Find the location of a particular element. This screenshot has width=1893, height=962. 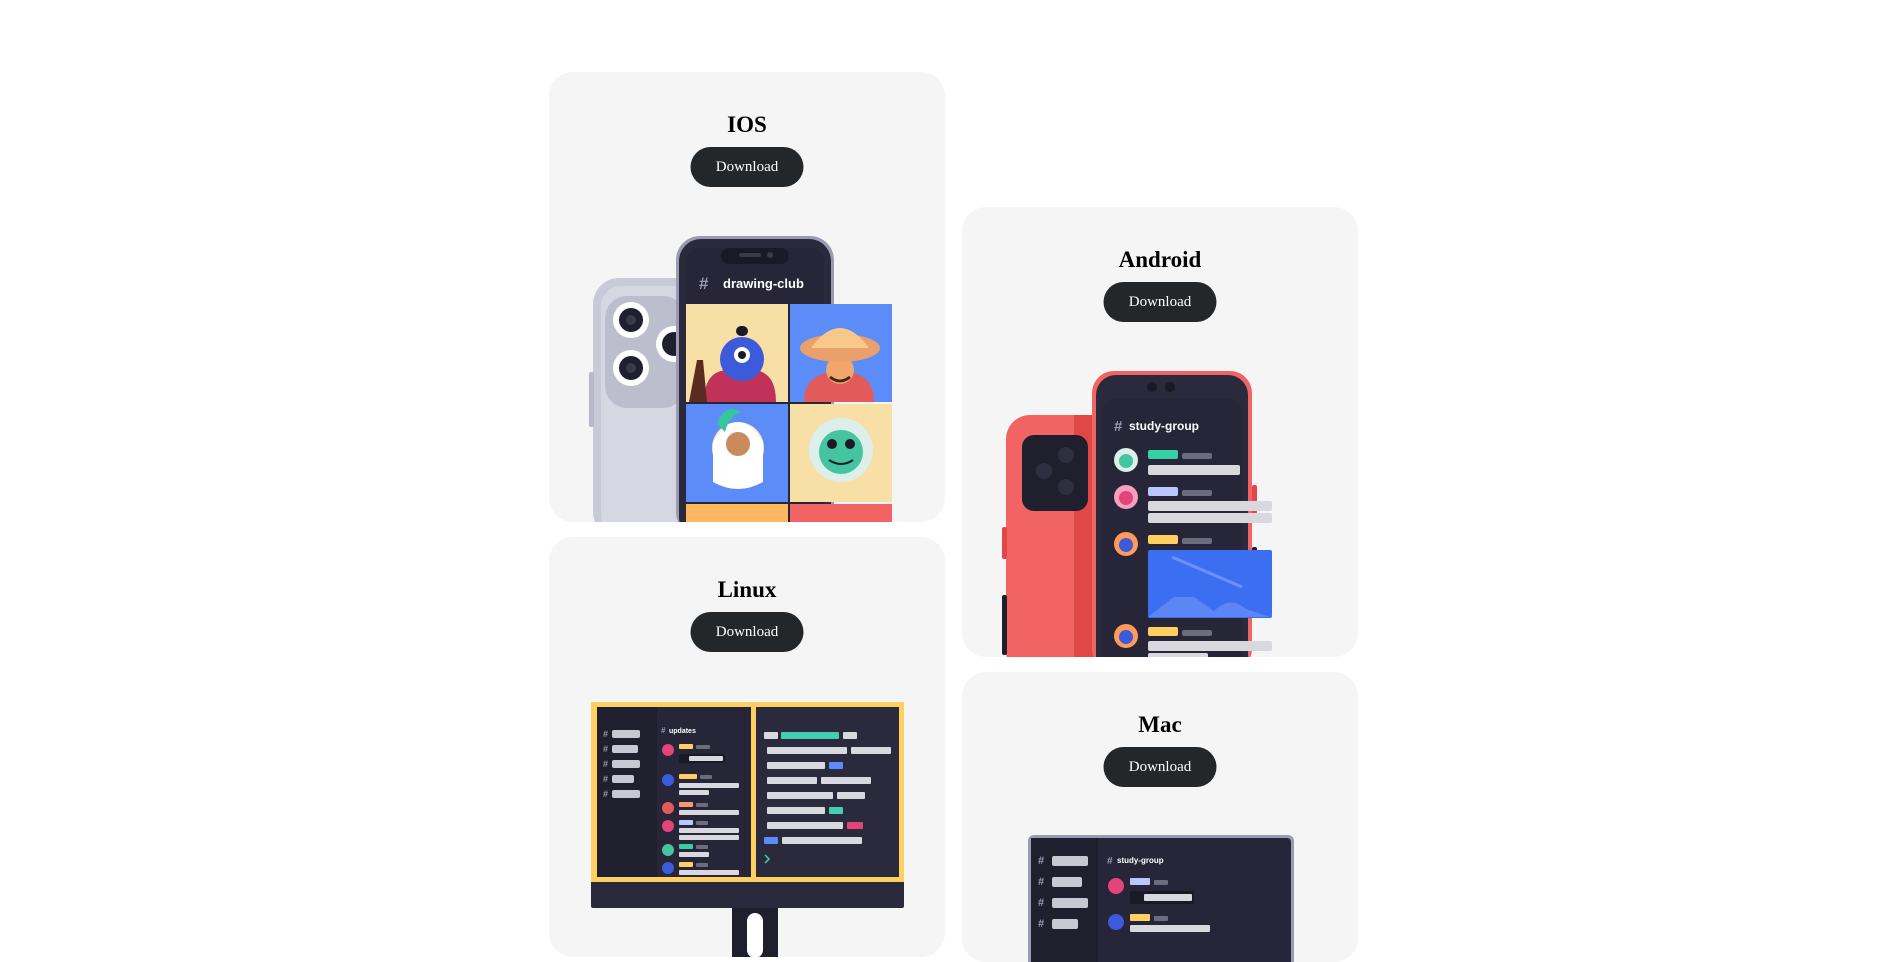

linux-download-card: Linux Download # # # # # # updates is located at coordinates (747, 747).